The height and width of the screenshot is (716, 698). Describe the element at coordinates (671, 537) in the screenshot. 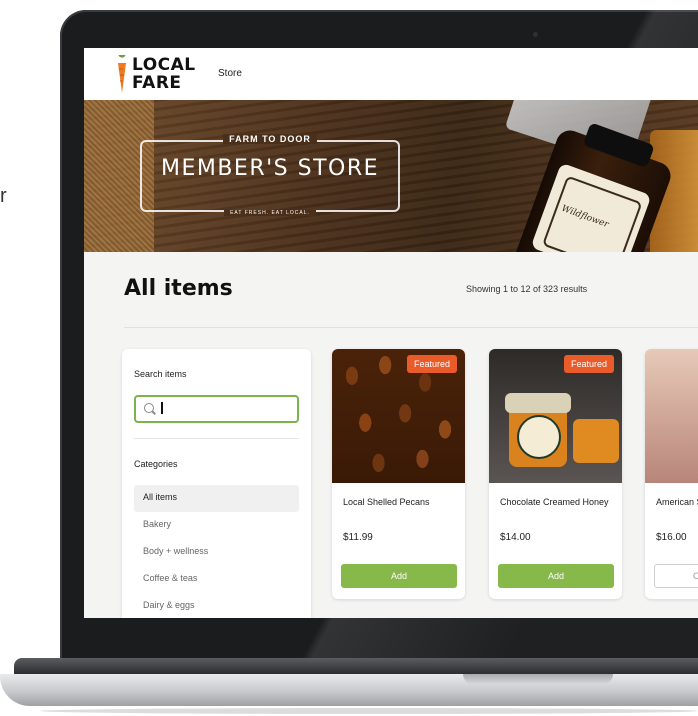

I see `product-price: $16.00` at that location.